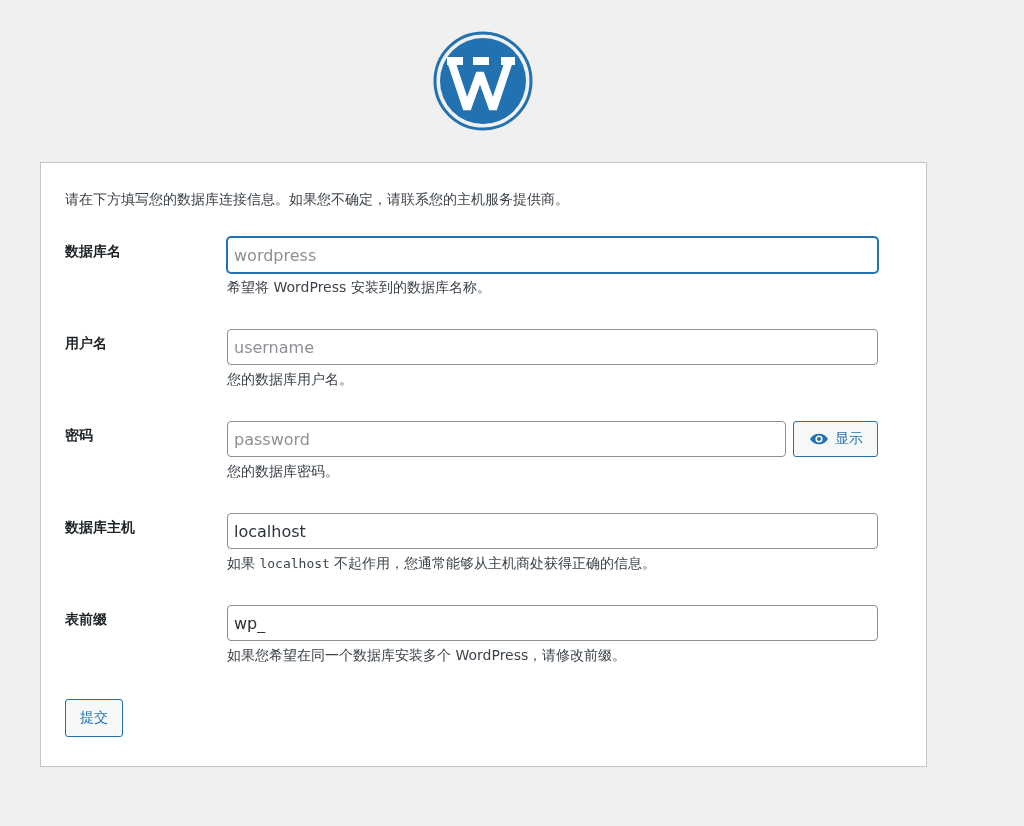 The width and height of the screenshot is (1024, 826). I want to click on submit-button: 提交, so click(94, 718).